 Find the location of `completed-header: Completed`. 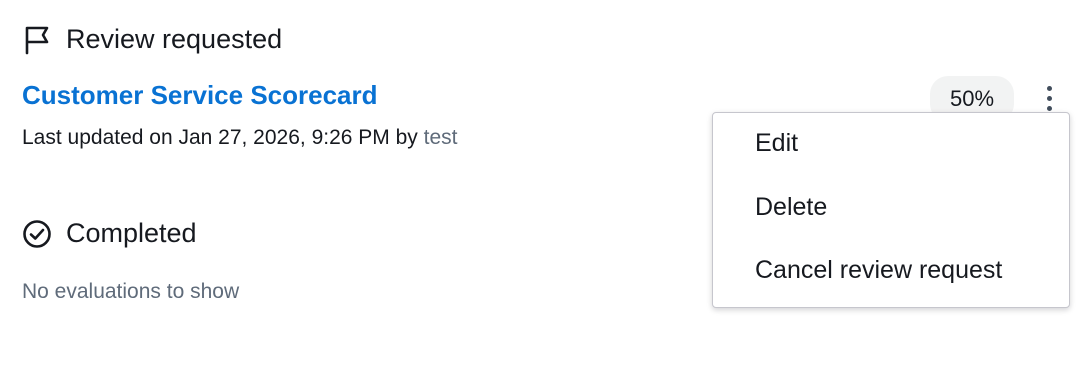

completed-header: Completed is located at coordinates (109, 233).